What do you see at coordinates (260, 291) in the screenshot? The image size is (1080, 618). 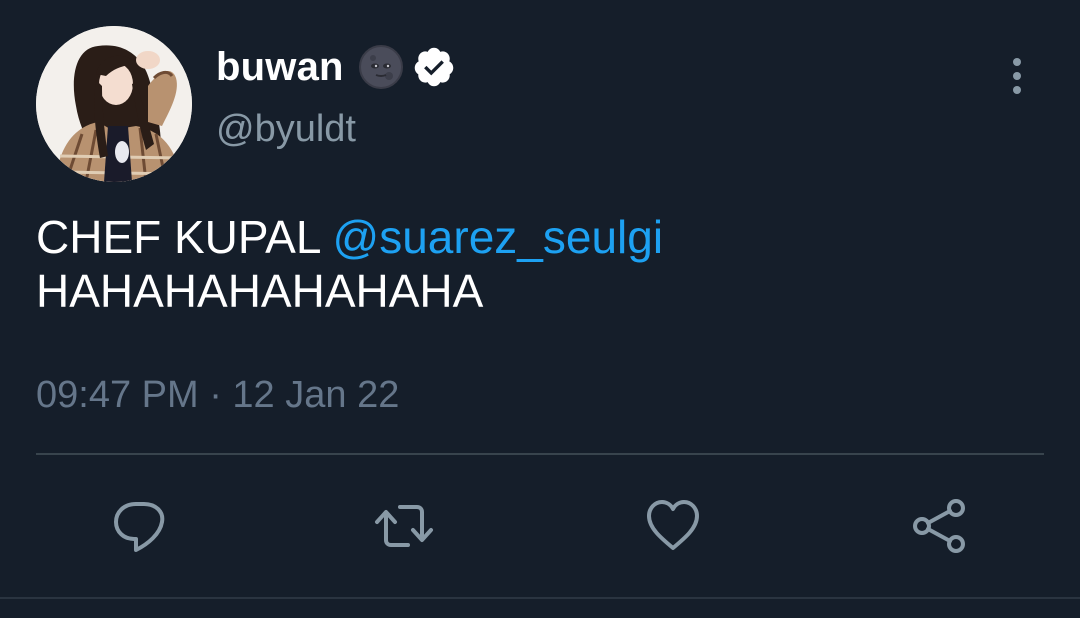 I see `tweet-text-part: HAHAHAHAHAHAHA` at bounding box center [260, 291].